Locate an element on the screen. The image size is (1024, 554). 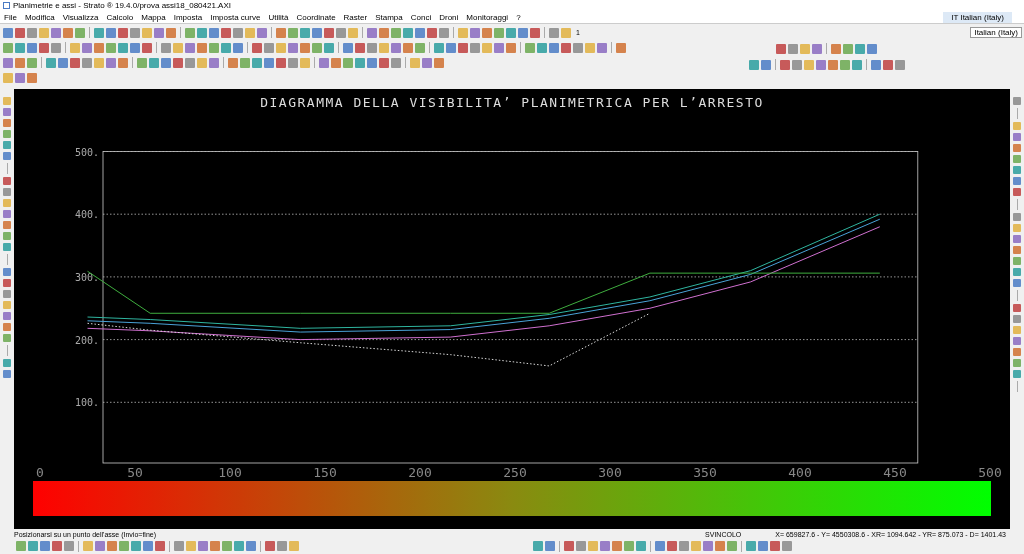
menu-item: Conci is located at coordinates (421, 17).